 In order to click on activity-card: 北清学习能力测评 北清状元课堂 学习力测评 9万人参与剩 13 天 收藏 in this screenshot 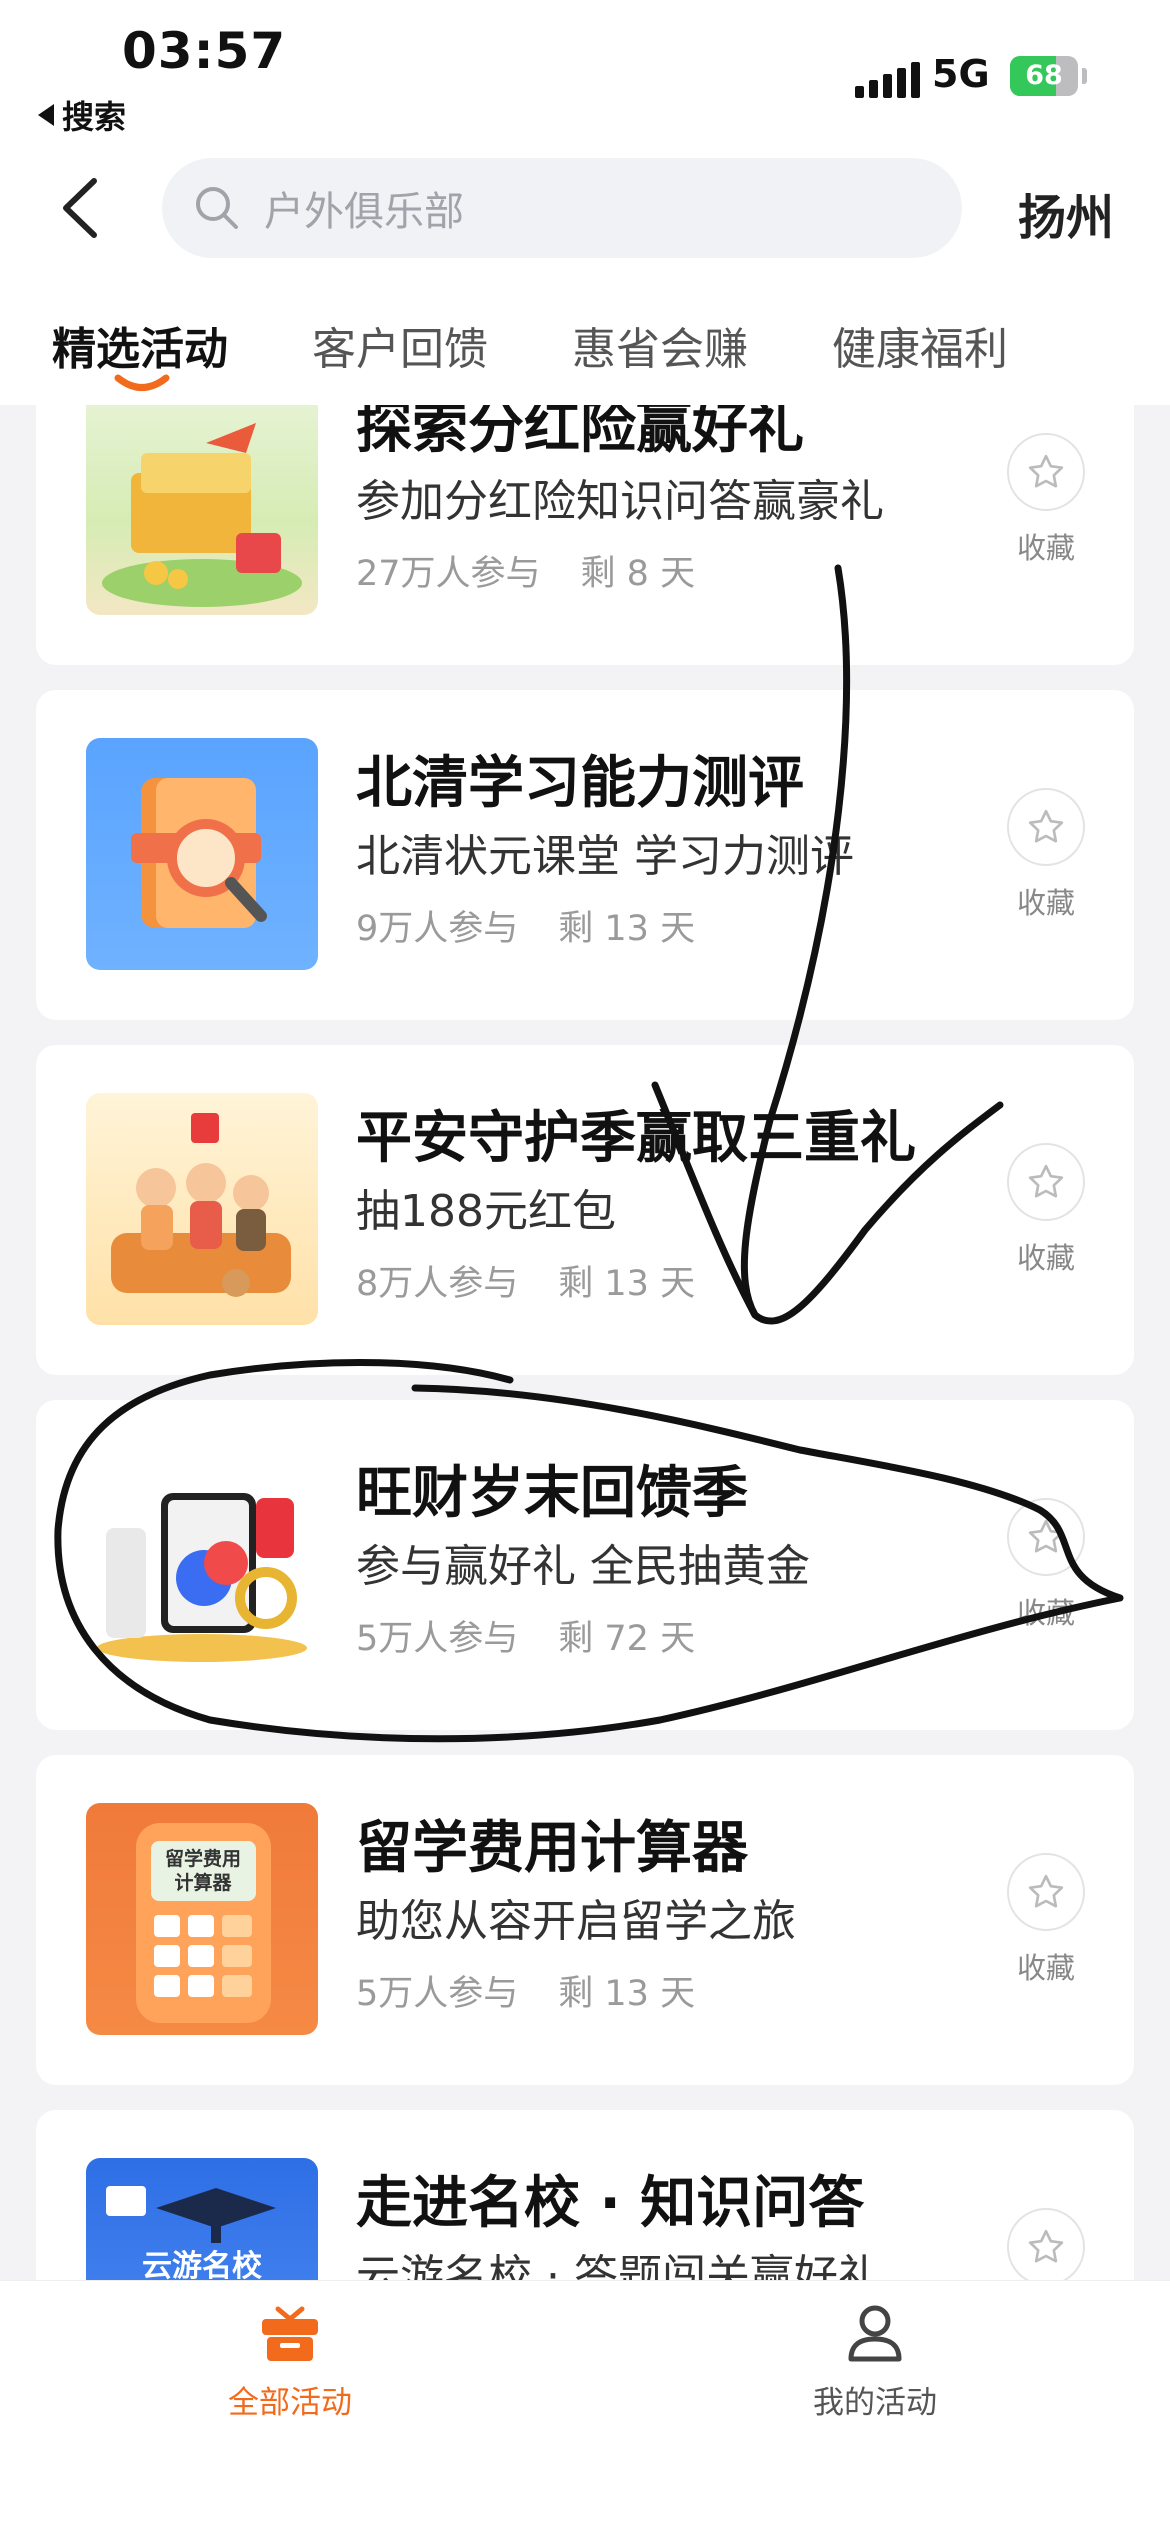, I will do `click(585, 855)`.